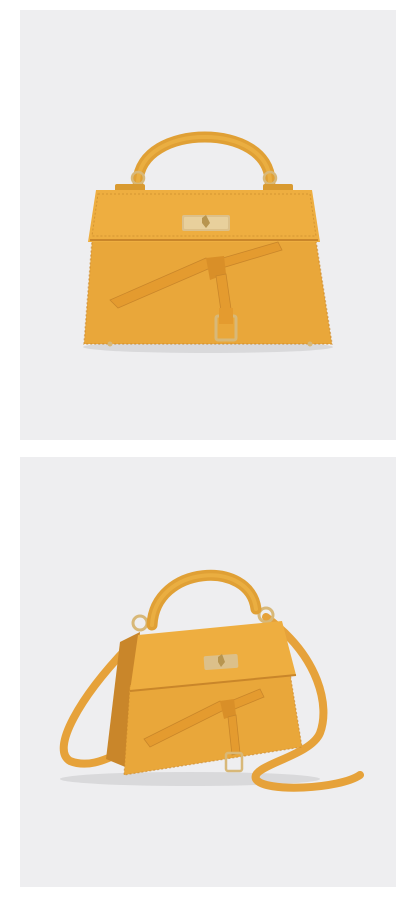 The height and width of the screenshot is (897, 416). Describe the element at coordinates (110, 344) in the screenshot. I see `bag-foot-left` at that location.